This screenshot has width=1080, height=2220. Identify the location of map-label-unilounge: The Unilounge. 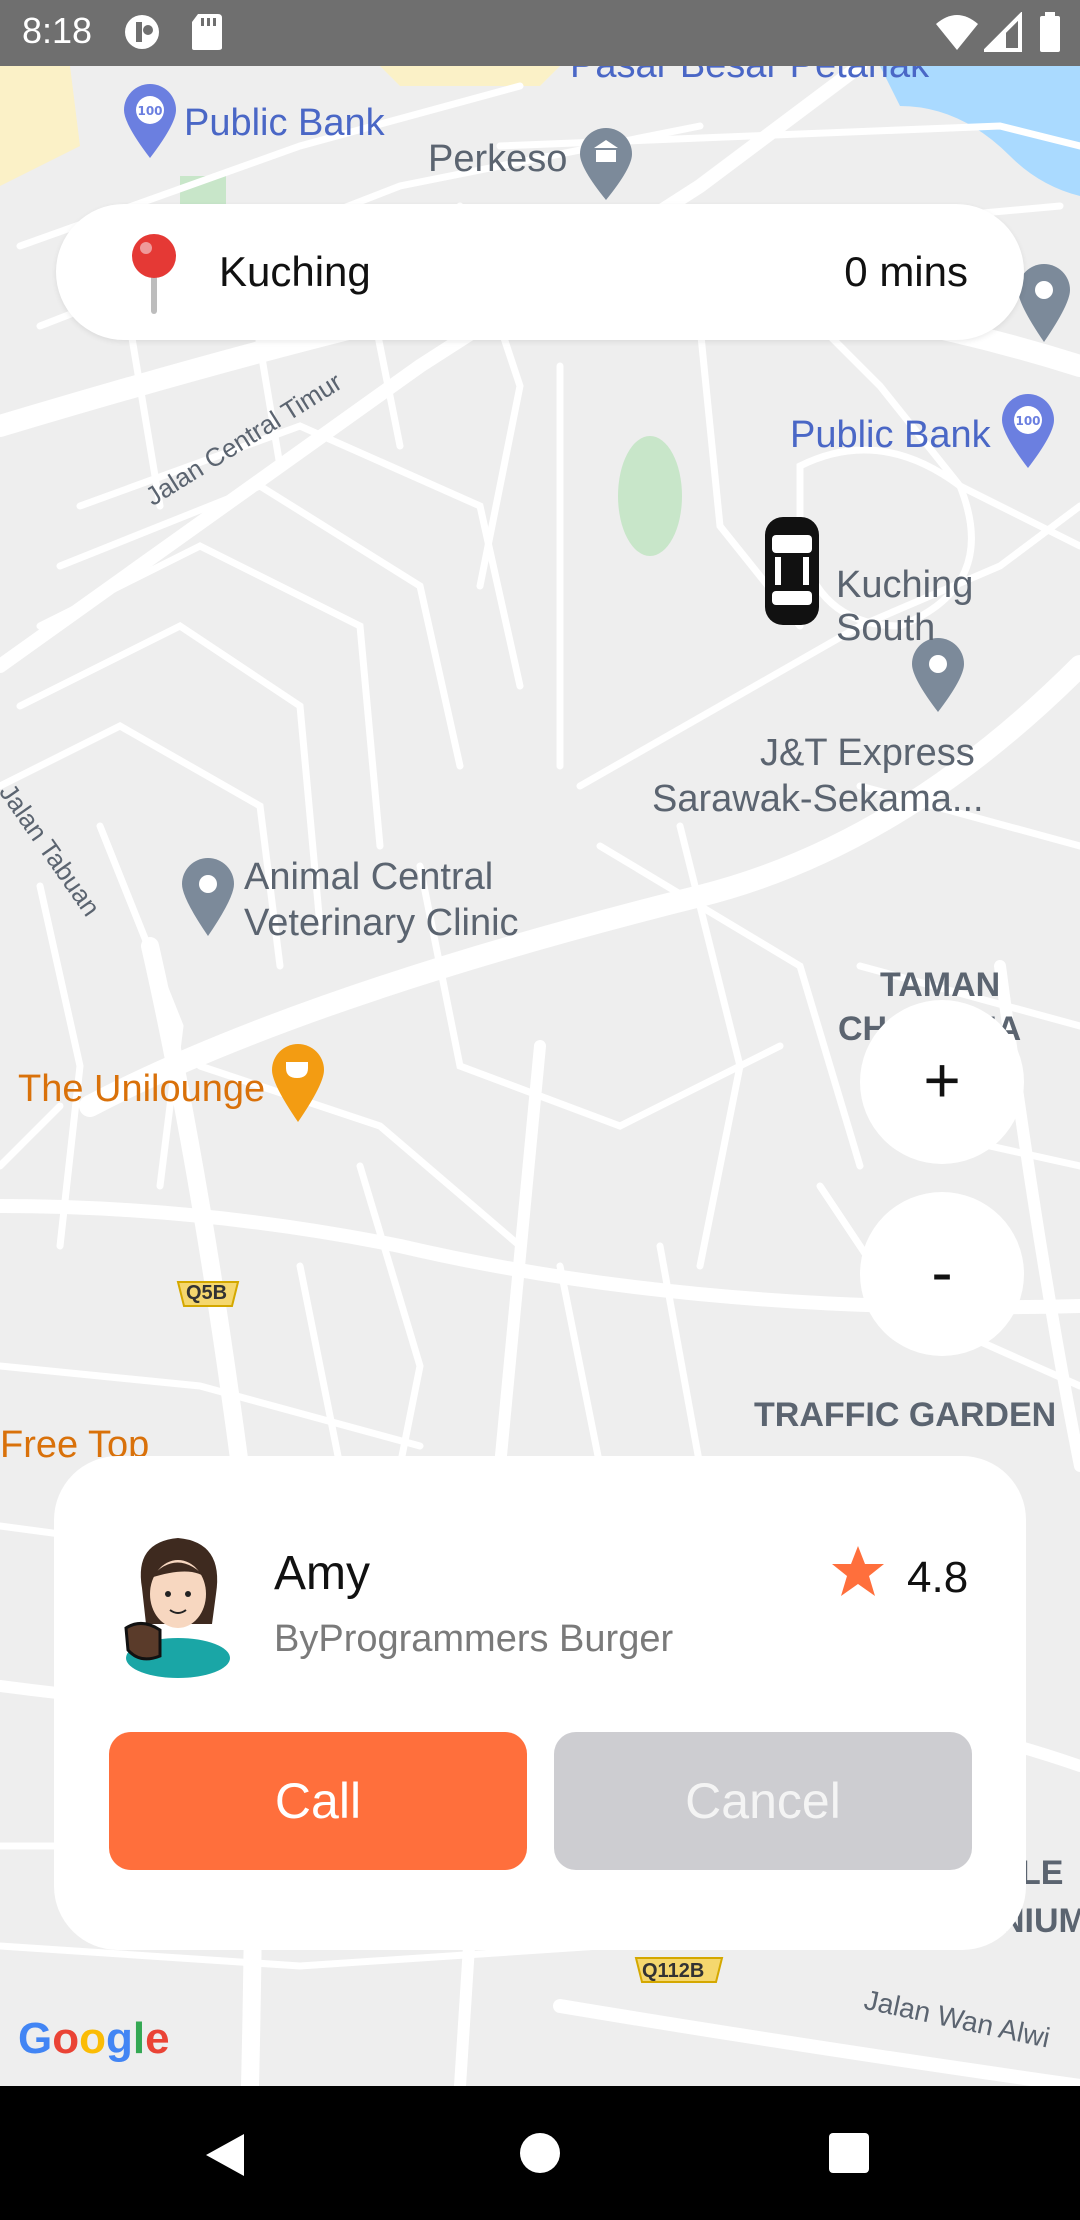
(142, 1089).